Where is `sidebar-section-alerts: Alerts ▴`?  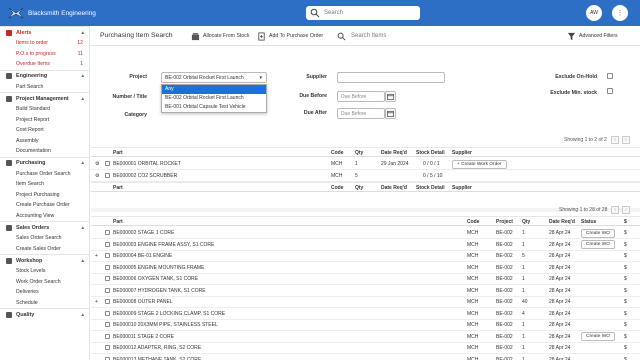
sidebar-section-alerts: Alerts ▴ is located at coordinates (44, 32).